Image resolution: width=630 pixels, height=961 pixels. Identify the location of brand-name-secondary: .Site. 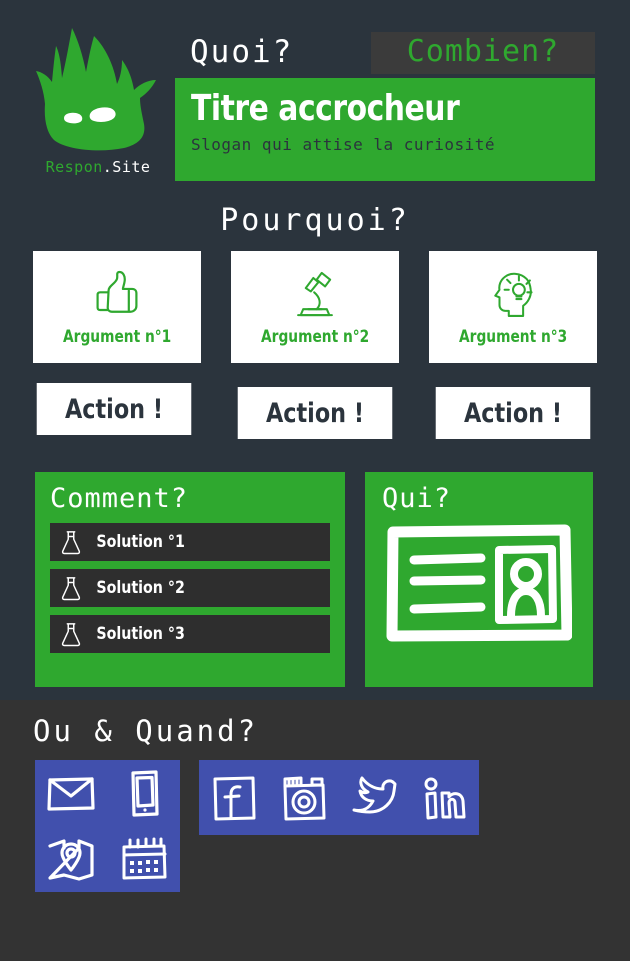
(126, 167).